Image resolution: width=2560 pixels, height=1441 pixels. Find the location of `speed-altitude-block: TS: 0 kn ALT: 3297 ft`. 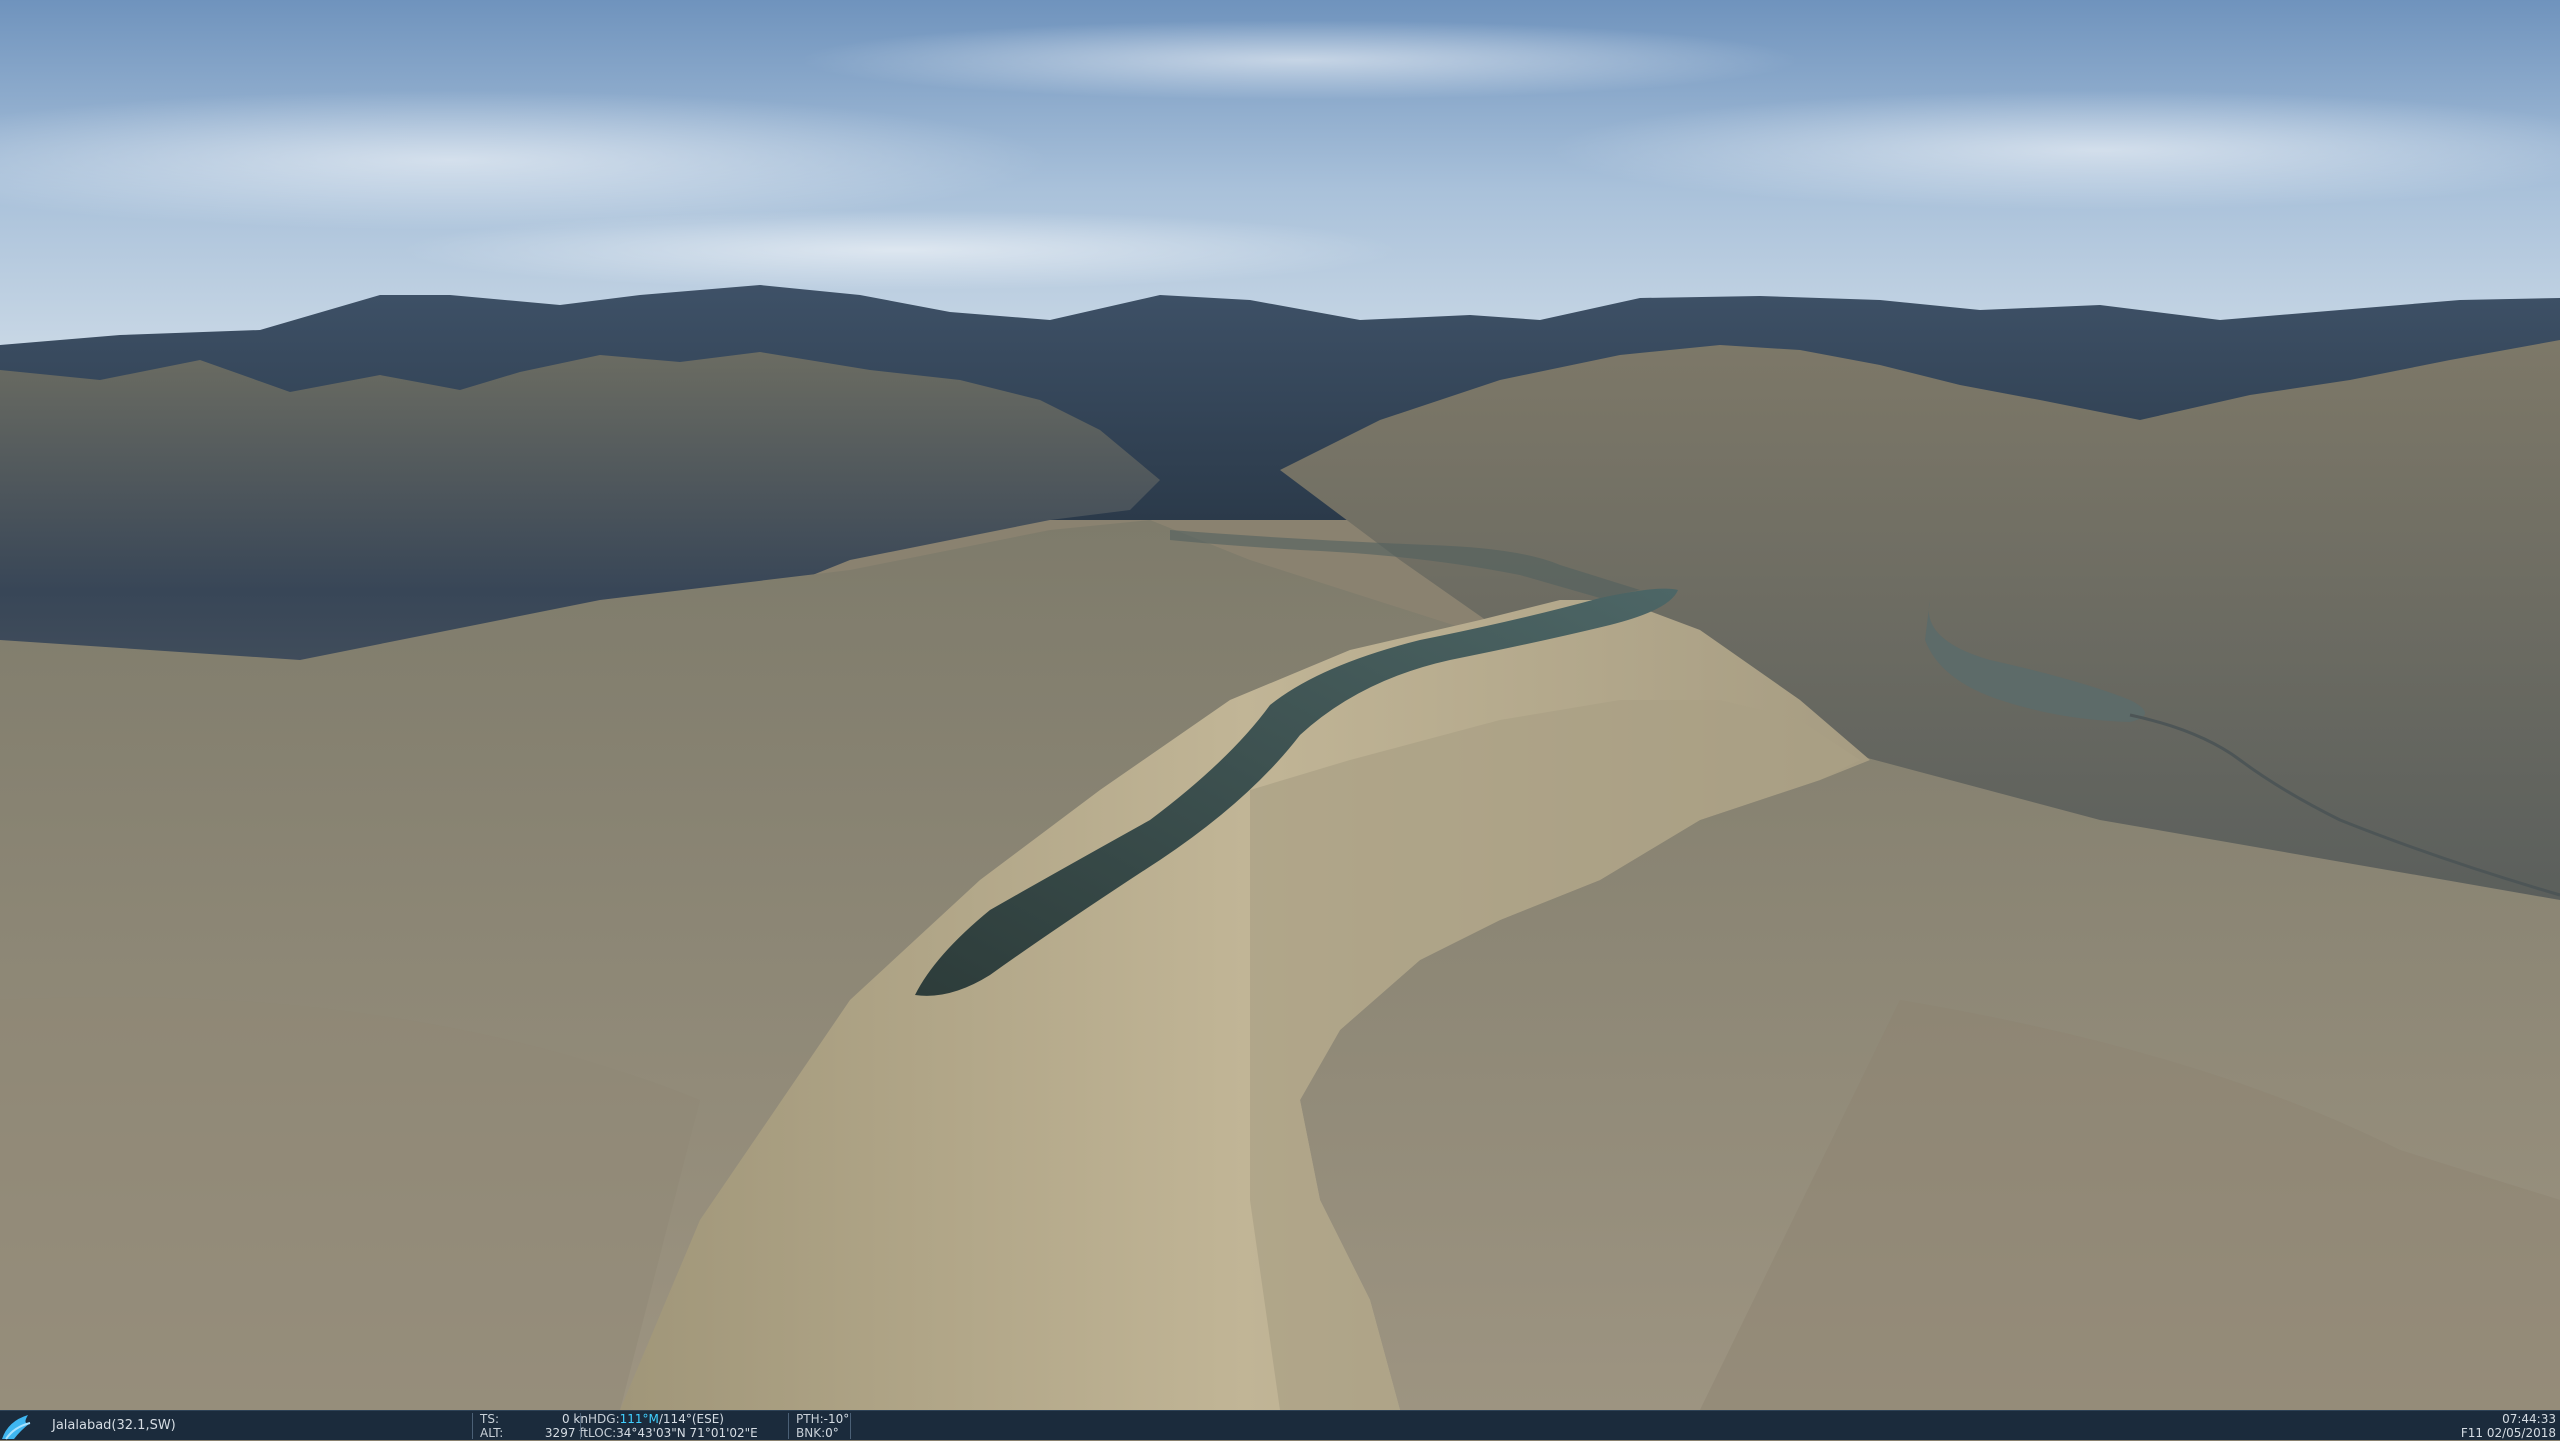

speed-altitude-block: TS: 0 kn ALT: 3297 ft is located at coordinates (534, 1426).